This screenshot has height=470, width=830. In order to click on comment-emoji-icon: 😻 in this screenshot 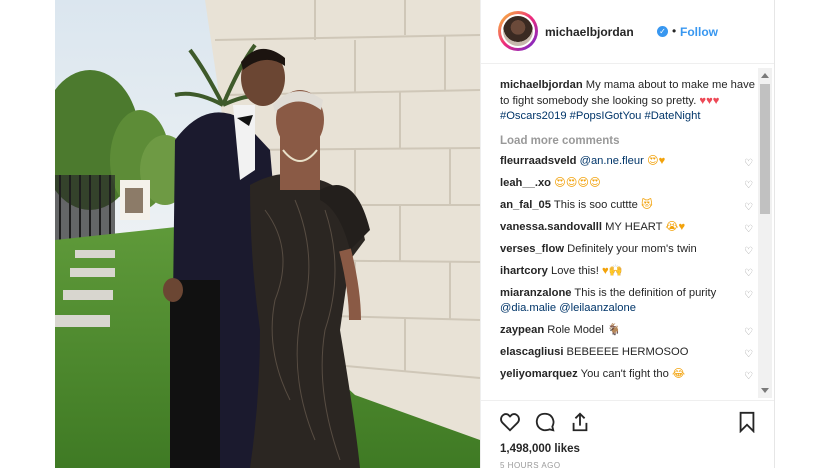, I will do `click(646, 204)`.